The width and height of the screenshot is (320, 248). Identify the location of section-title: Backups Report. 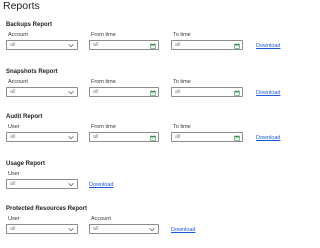
(29, 25).